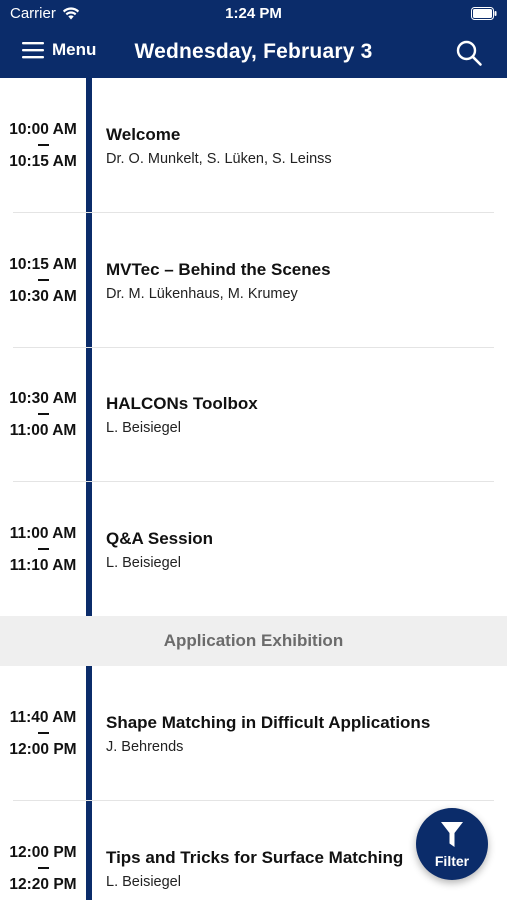 Image resolution: width=507 pixels, height=900 pixels. What do you see at coordinates (452, 834) in the screenshot?
I see `filter-icon` at bounding box center [452, 834].